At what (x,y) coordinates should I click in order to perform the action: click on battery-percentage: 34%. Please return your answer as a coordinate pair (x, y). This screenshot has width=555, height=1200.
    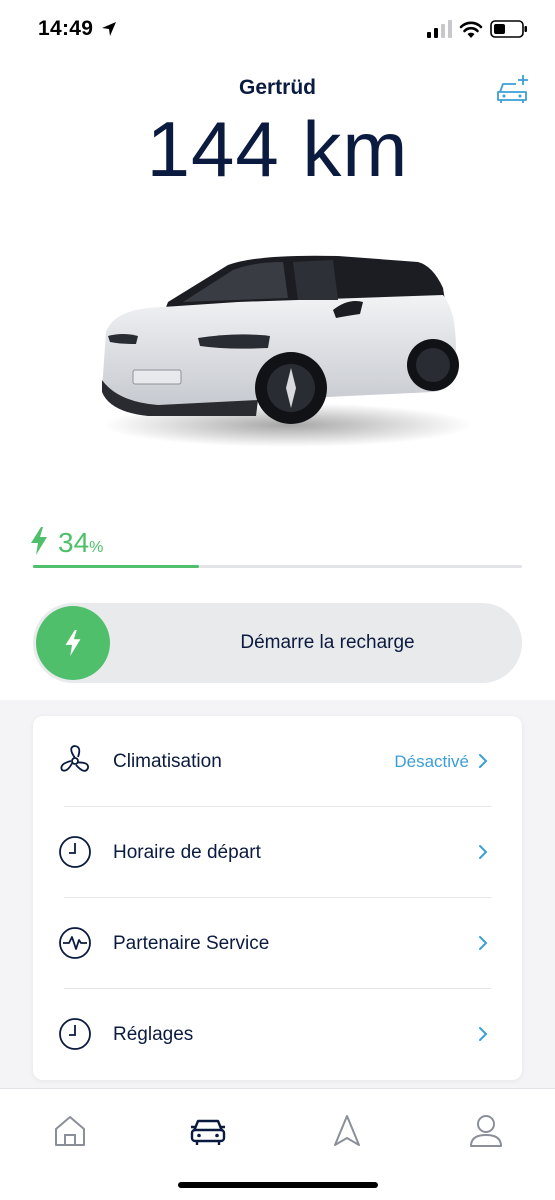
    Looking at the image, I should click on (80, 543).